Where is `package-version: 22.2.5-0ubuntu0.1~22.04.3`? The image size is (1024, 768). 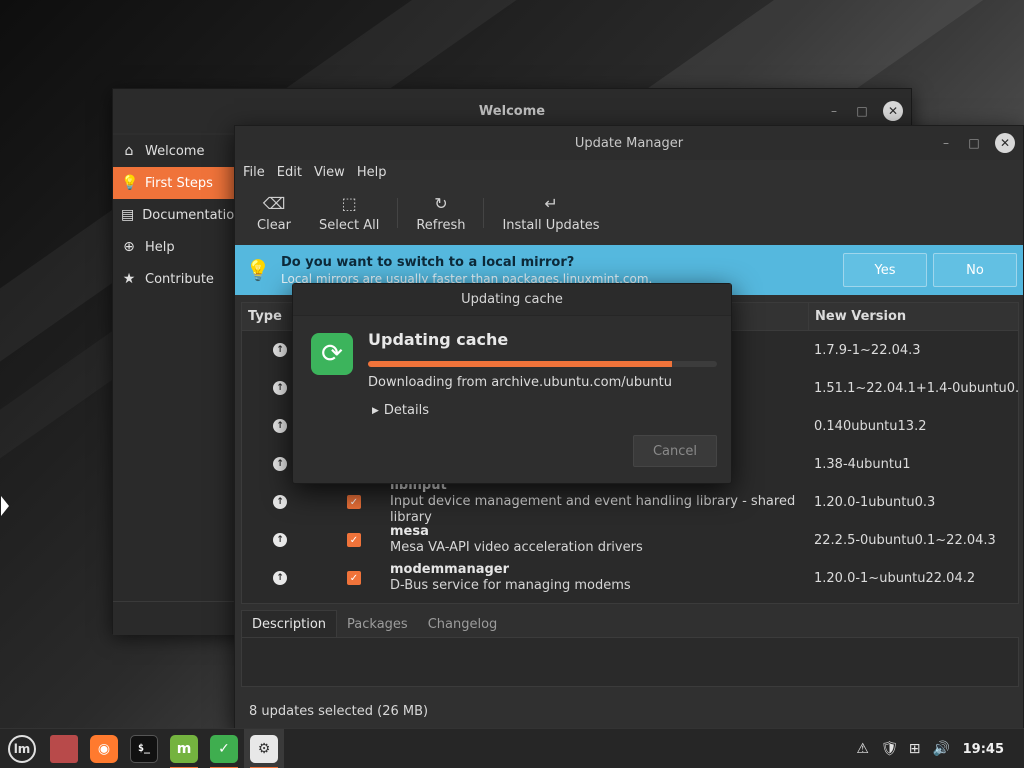 package-version: 22.2.5-0ubuntu0.1~22.04.3 is located at coordinates (905, 540).